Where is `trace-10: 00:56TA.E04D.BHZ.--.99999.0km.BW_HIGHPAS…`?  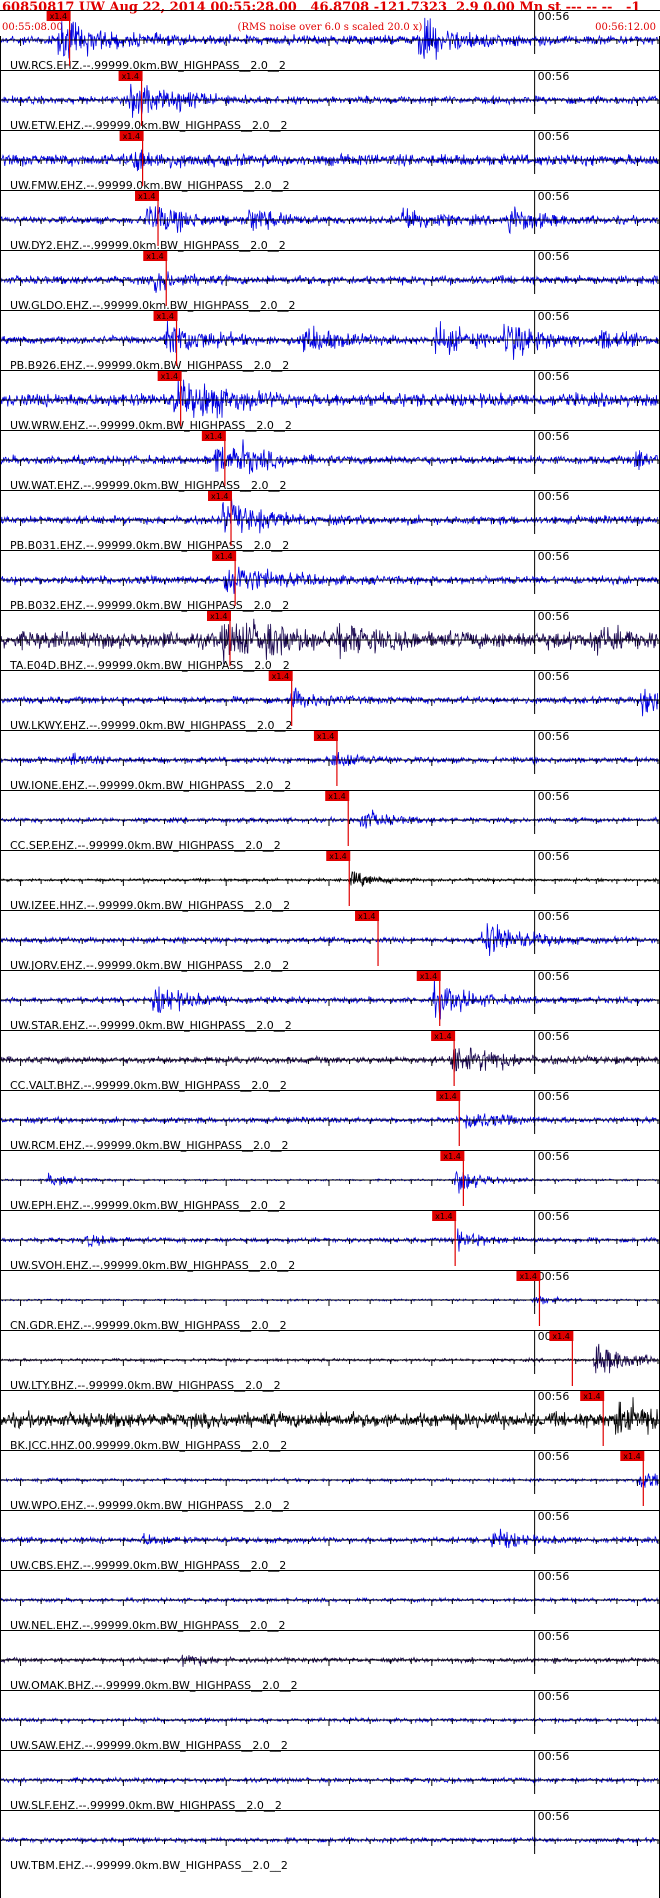
trace-10: 00:56TA.E04D.BHZ.--.99999.0km.BW_HIGHPAS… is located at coordinates (330, 641).